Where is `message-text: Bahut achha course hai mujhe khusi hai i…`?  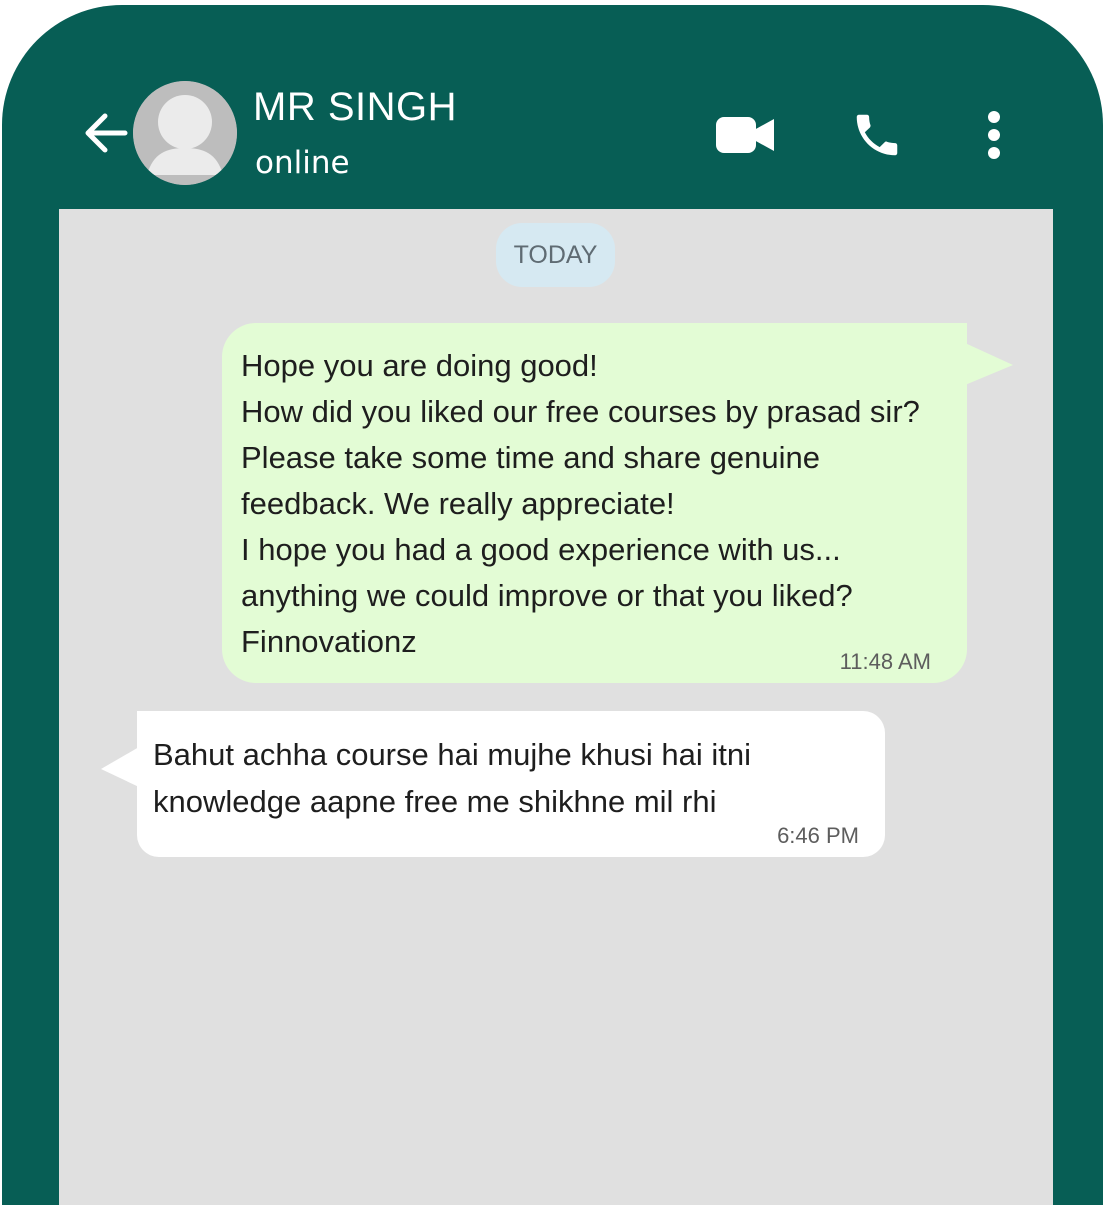 message-text: Bahut achha course hai mujhe khusi hai i… is located at coordinates (456, 778).